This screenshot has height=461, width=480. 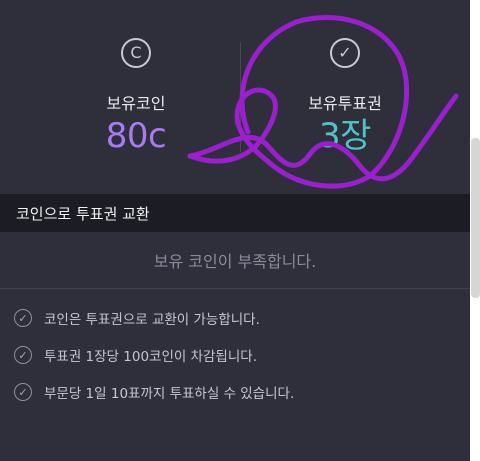 I want to click on coin-balance: C 보유코인 80c, so click(x=136, y=97).